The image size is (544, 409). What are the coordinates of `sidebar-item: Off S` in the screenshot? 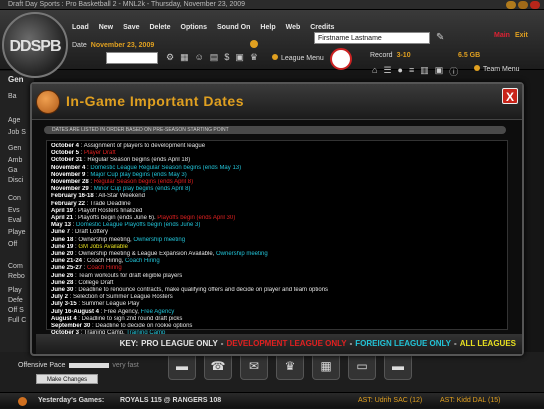 It's located at (16, 310).